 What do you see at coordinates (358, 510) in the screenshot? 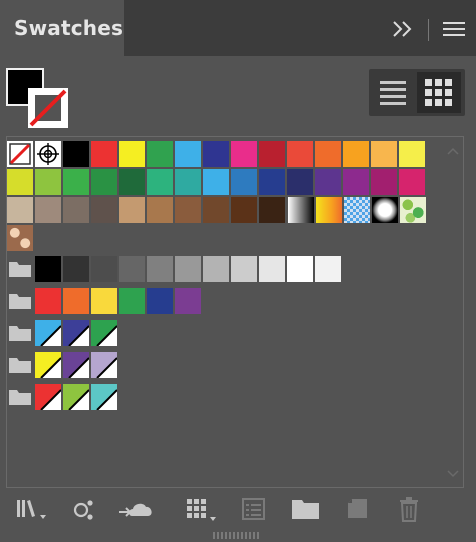
I see `new-swatch-icon` at bounding box center [358, 510].